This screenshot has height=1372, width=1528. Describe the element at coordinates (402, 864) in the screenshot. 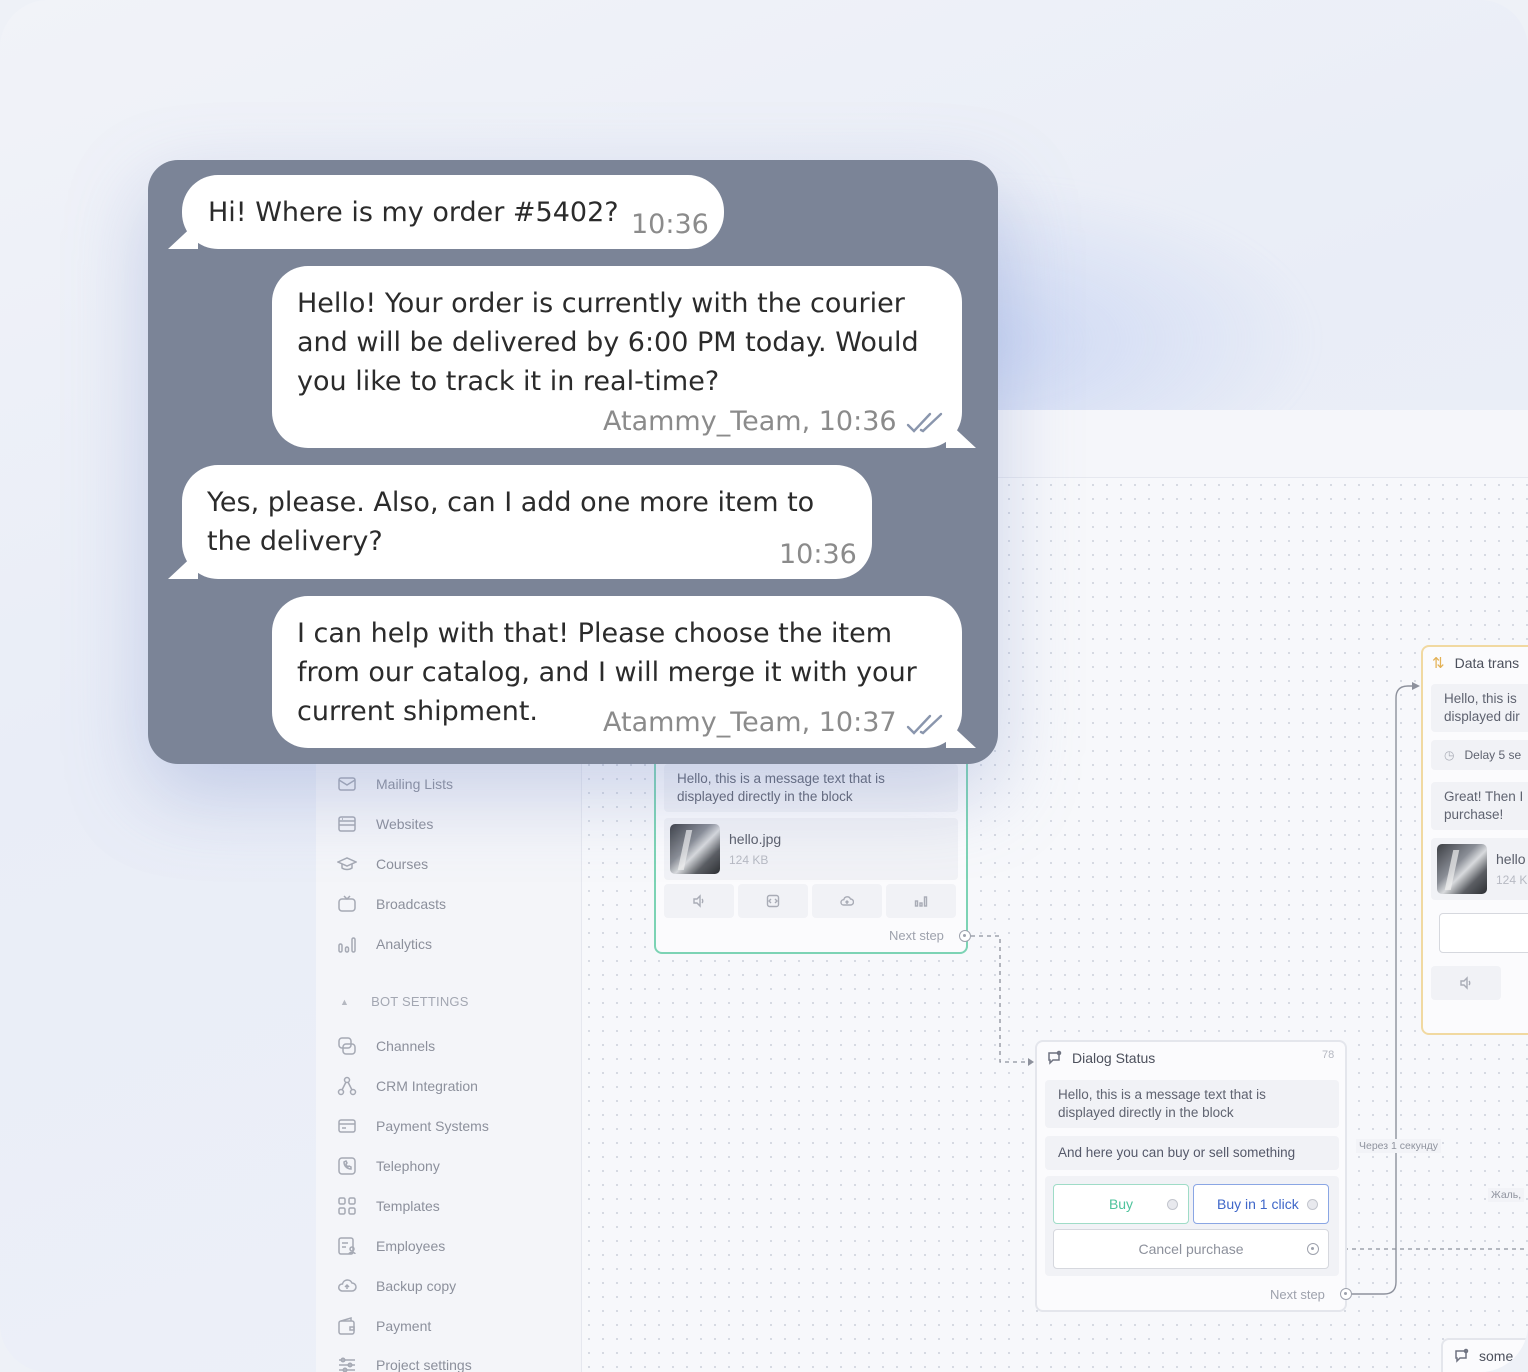

I see `sidebar-item-label: Courses` at that location.